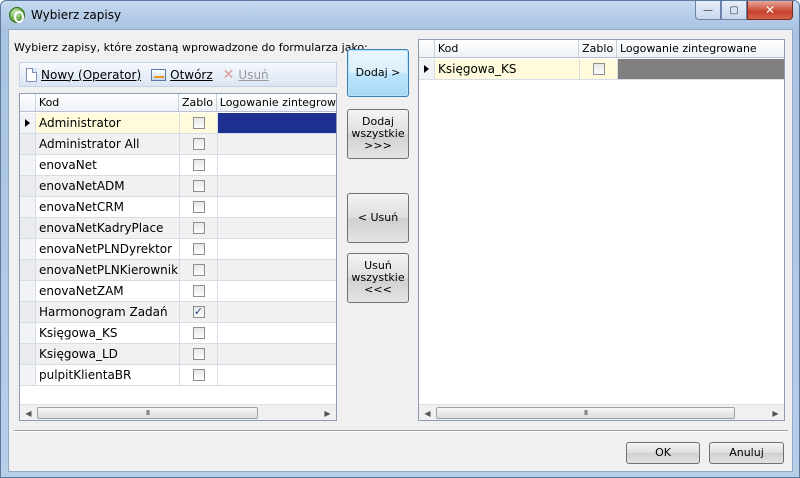 The height and width of the screenshot is (478, 800). I want to click on table-row: enovaNetADM, so click(178, 186).